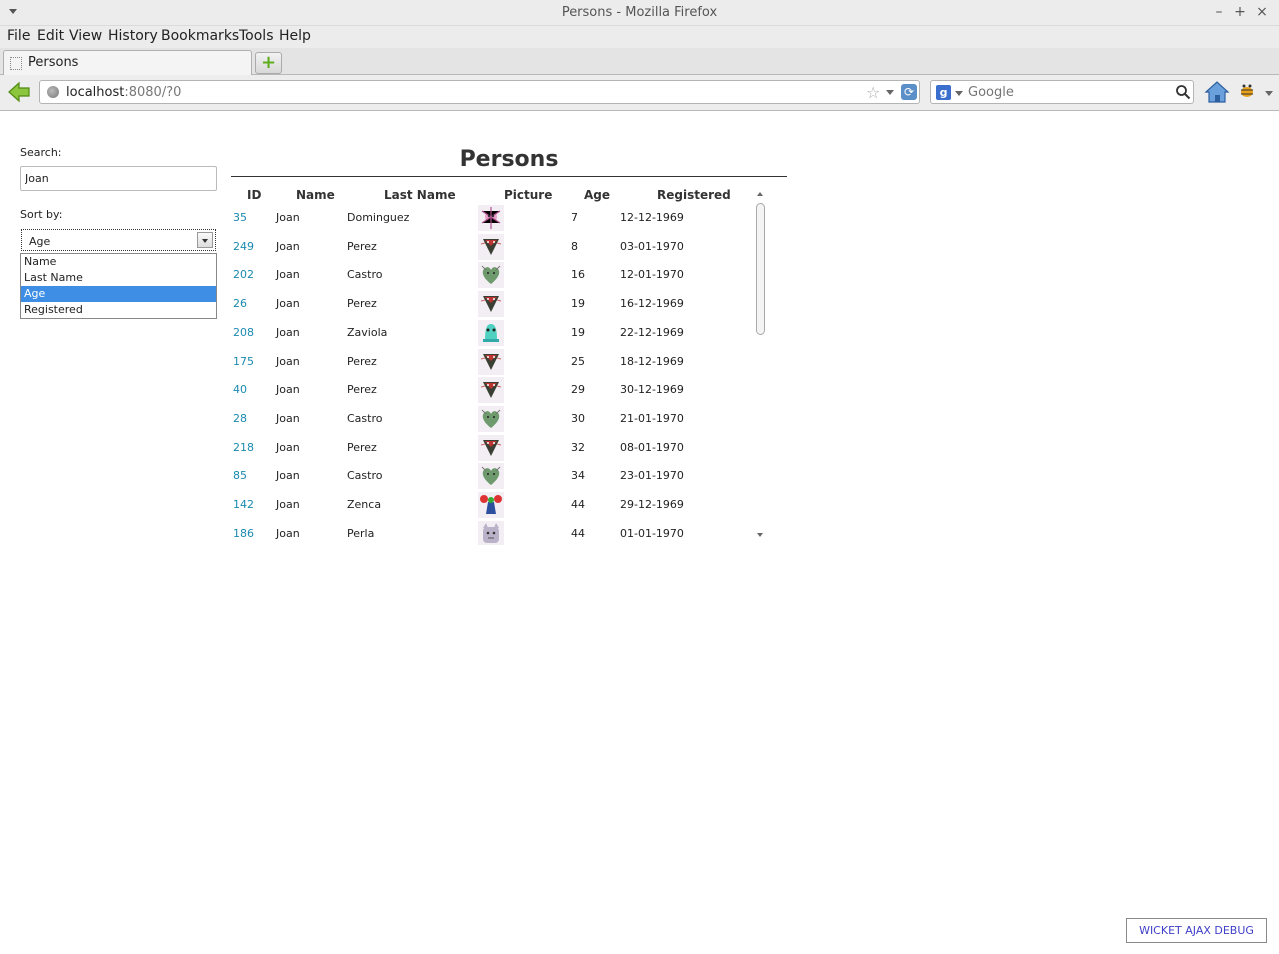 This screenshot has height=954, width=1279. Describe the element at coordinates (909, 92) in the screenshot. I see `reload-icon: ⟳` at that location.